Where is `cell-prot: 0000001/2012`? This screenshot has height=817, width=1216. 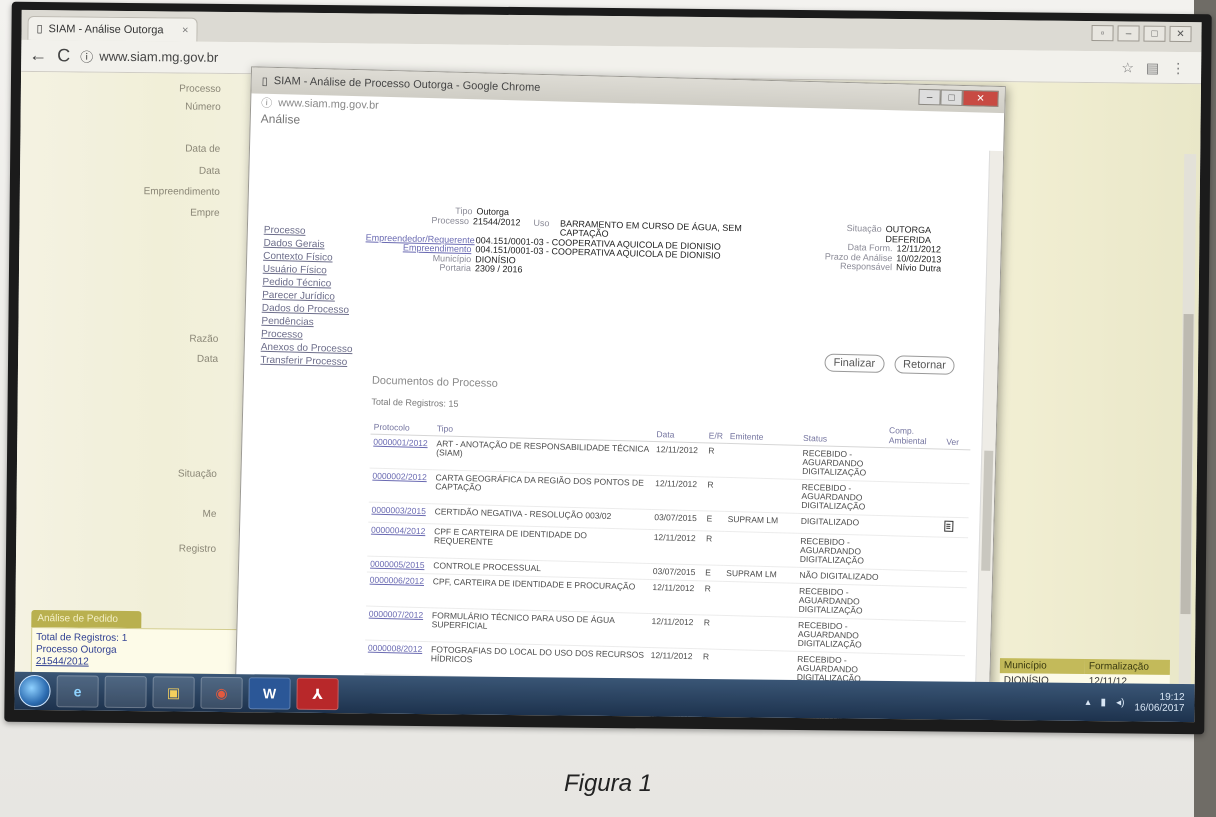 cell-prot: 0000001/2012 is located at coordinates (401, 452).